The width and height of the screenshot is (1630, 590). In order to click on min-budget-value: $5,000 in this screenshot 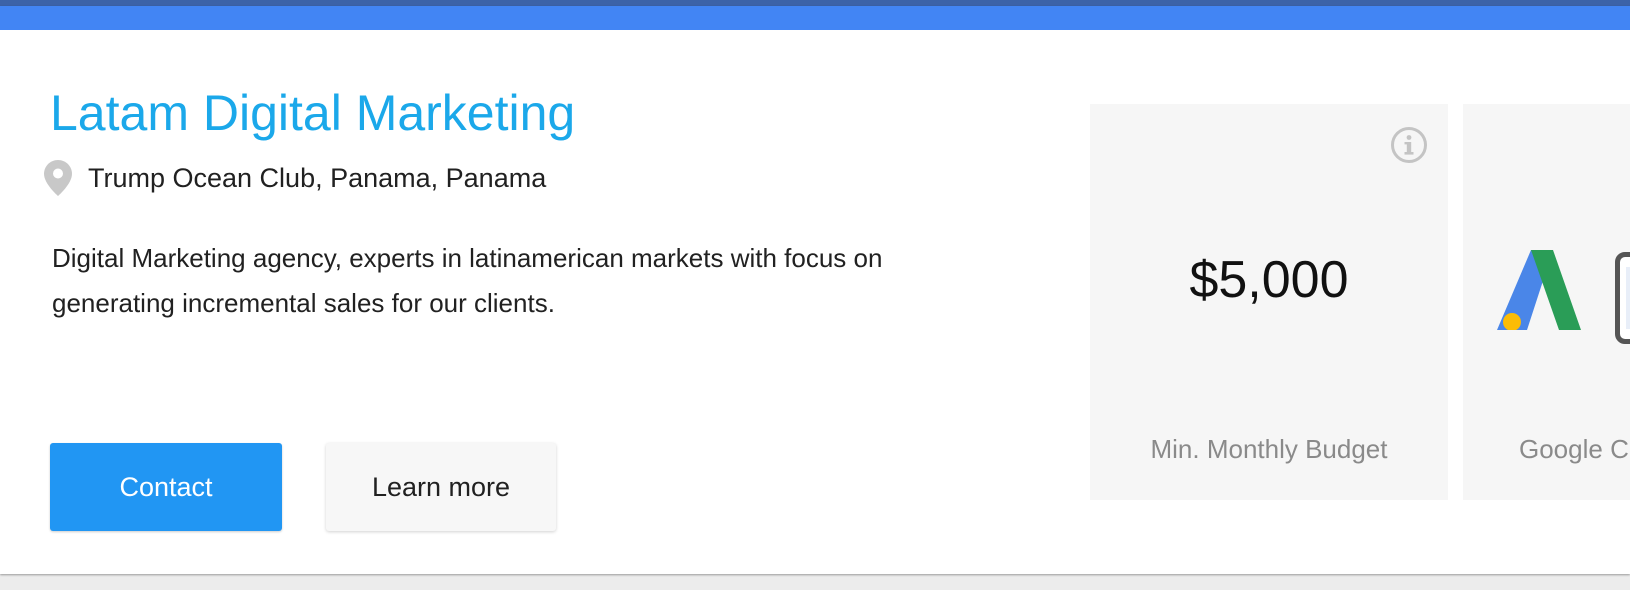, I will do `click(1269, 280)`.